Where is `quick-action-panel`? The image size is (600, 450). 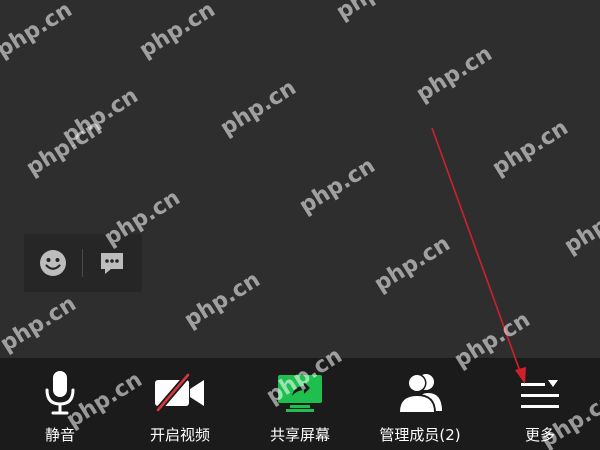
quick-action-panel is located at coordinates (83, 263).